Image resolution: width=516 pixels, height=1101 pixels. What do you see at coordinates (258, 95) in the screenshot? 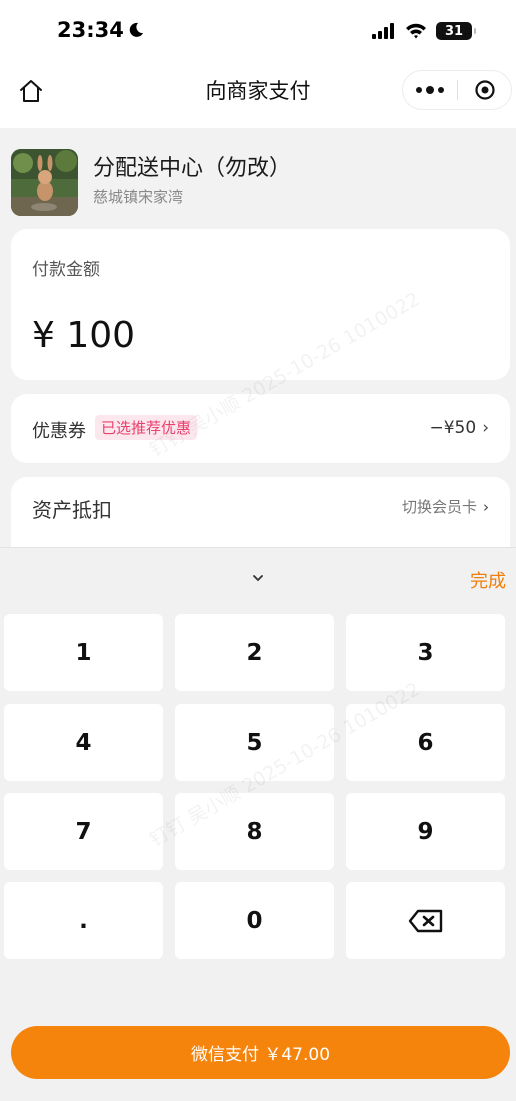
I see `nav-bar: 向商家支付` at bounding box center [258, 95].